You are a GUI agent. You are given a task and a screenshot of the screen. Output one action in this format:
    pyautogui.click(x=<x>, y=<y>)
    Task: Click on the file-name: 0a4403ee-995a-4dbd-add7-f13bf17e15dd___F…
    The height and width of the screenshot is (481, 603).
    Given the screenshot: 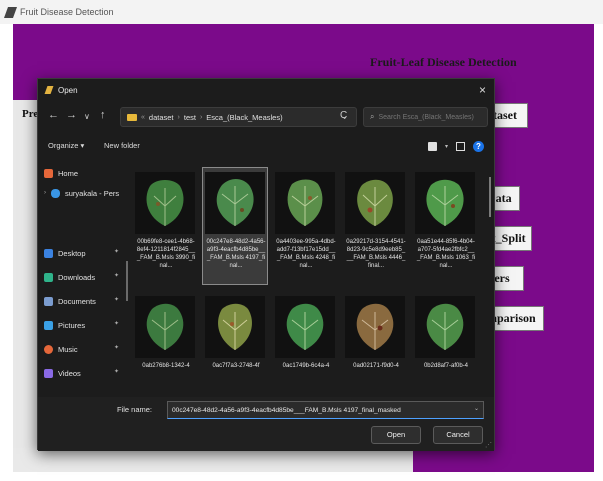 What is the action you would take?
    pyautogui.click(x=306, y=254)
    